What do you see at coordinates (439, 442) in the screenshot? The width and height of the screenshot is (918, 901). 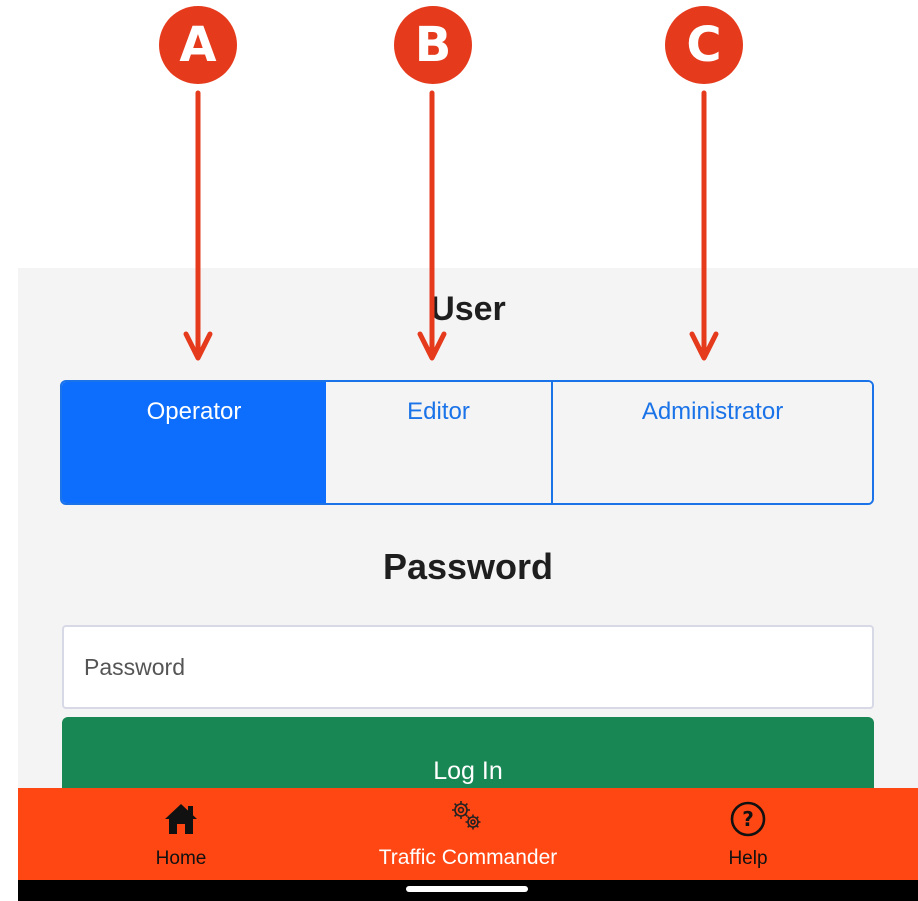 I see `role-editor-button: Editor` at bounding box center [439, 442].